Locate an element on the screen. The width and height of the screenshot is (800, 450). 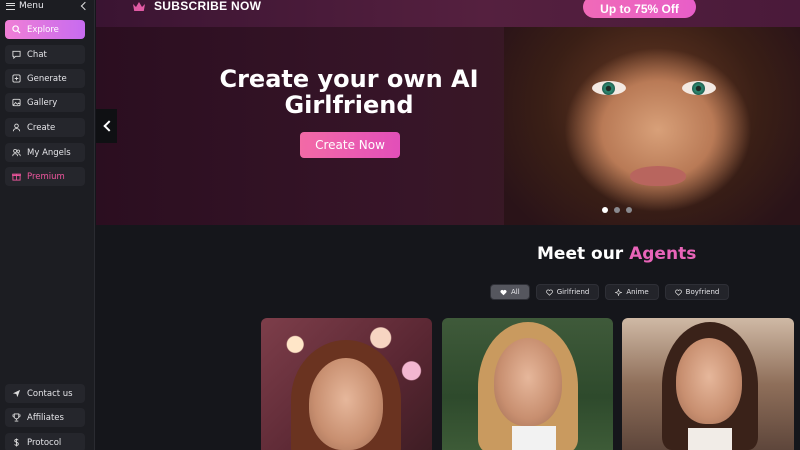
create-now-button: Create Now is located at coordinates (350, 145).